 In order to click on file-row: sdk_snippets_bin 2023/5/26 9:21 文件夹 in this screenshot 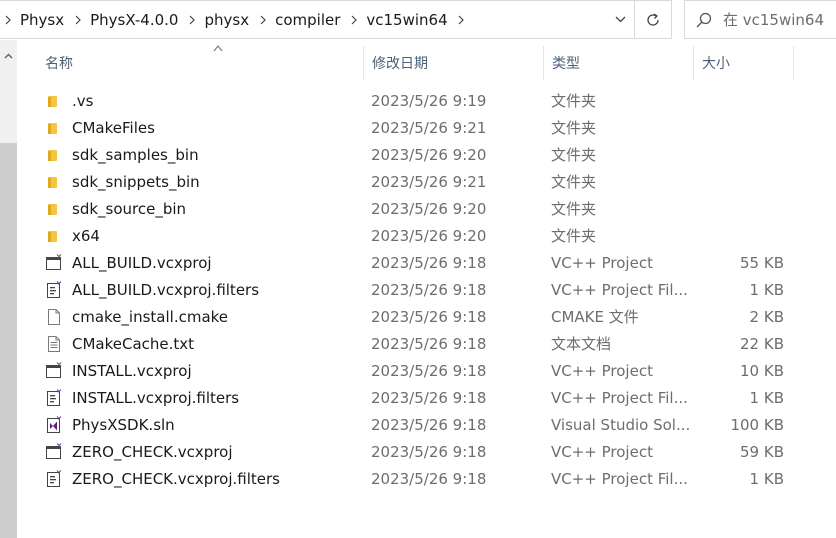, I will do `click(426, 182)`.